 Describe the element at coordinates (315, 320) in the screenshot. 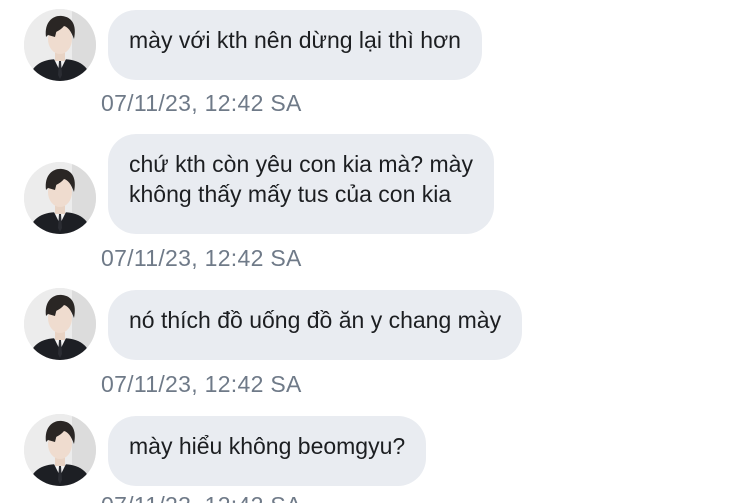

I see `message-text: nó thích đồ uống đồ ăn y chang mày` at that location.